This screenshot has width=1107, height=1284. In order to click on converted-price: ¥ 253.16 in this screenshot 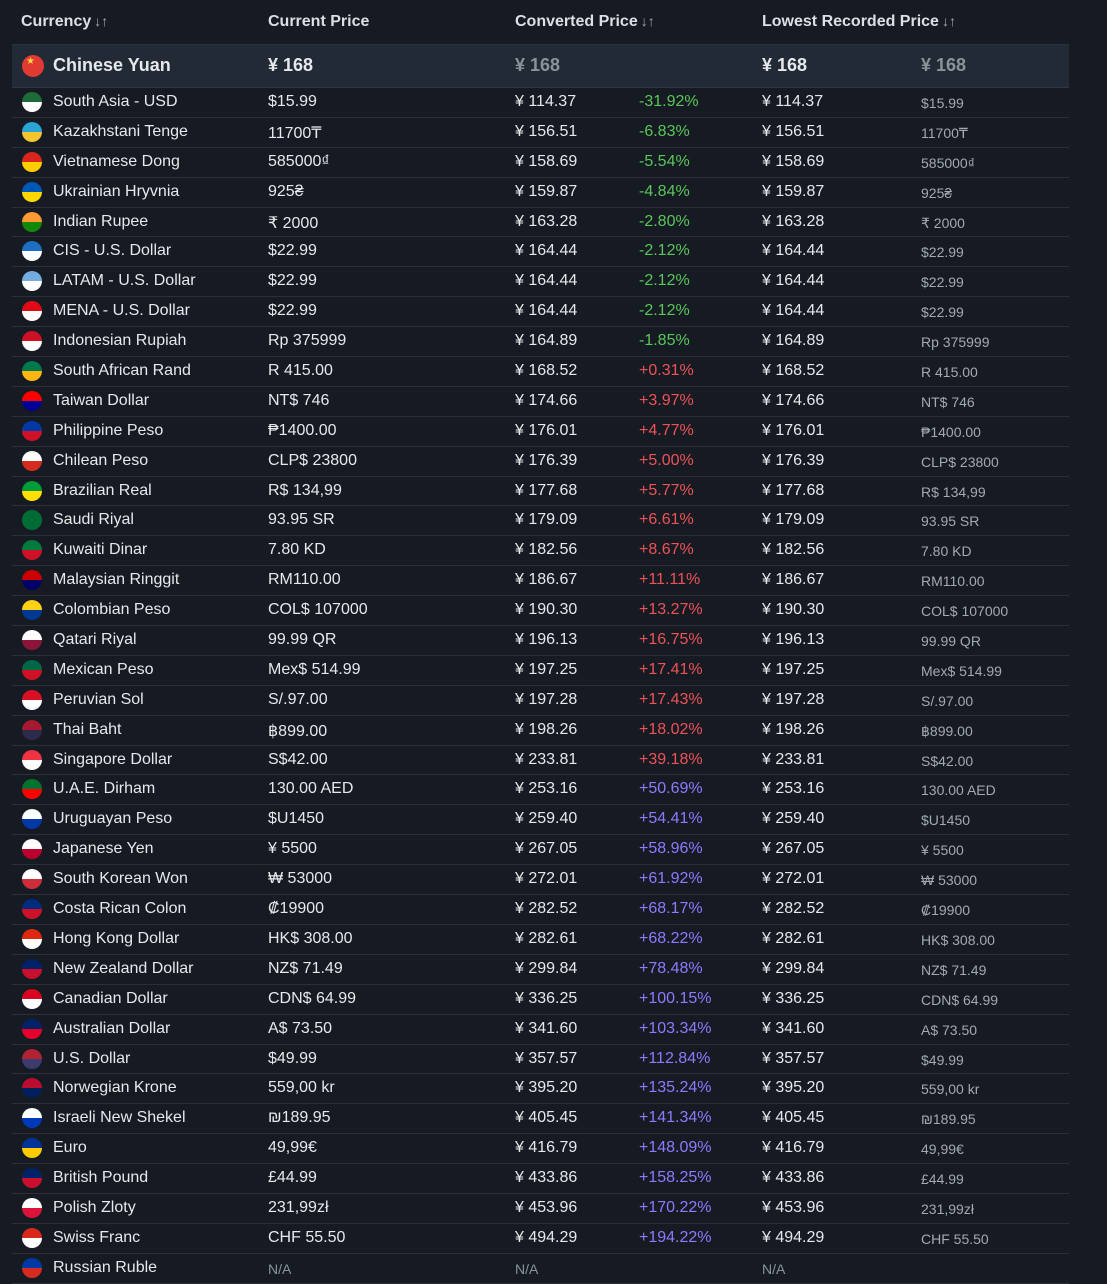, I will do `click(546, 789)`.